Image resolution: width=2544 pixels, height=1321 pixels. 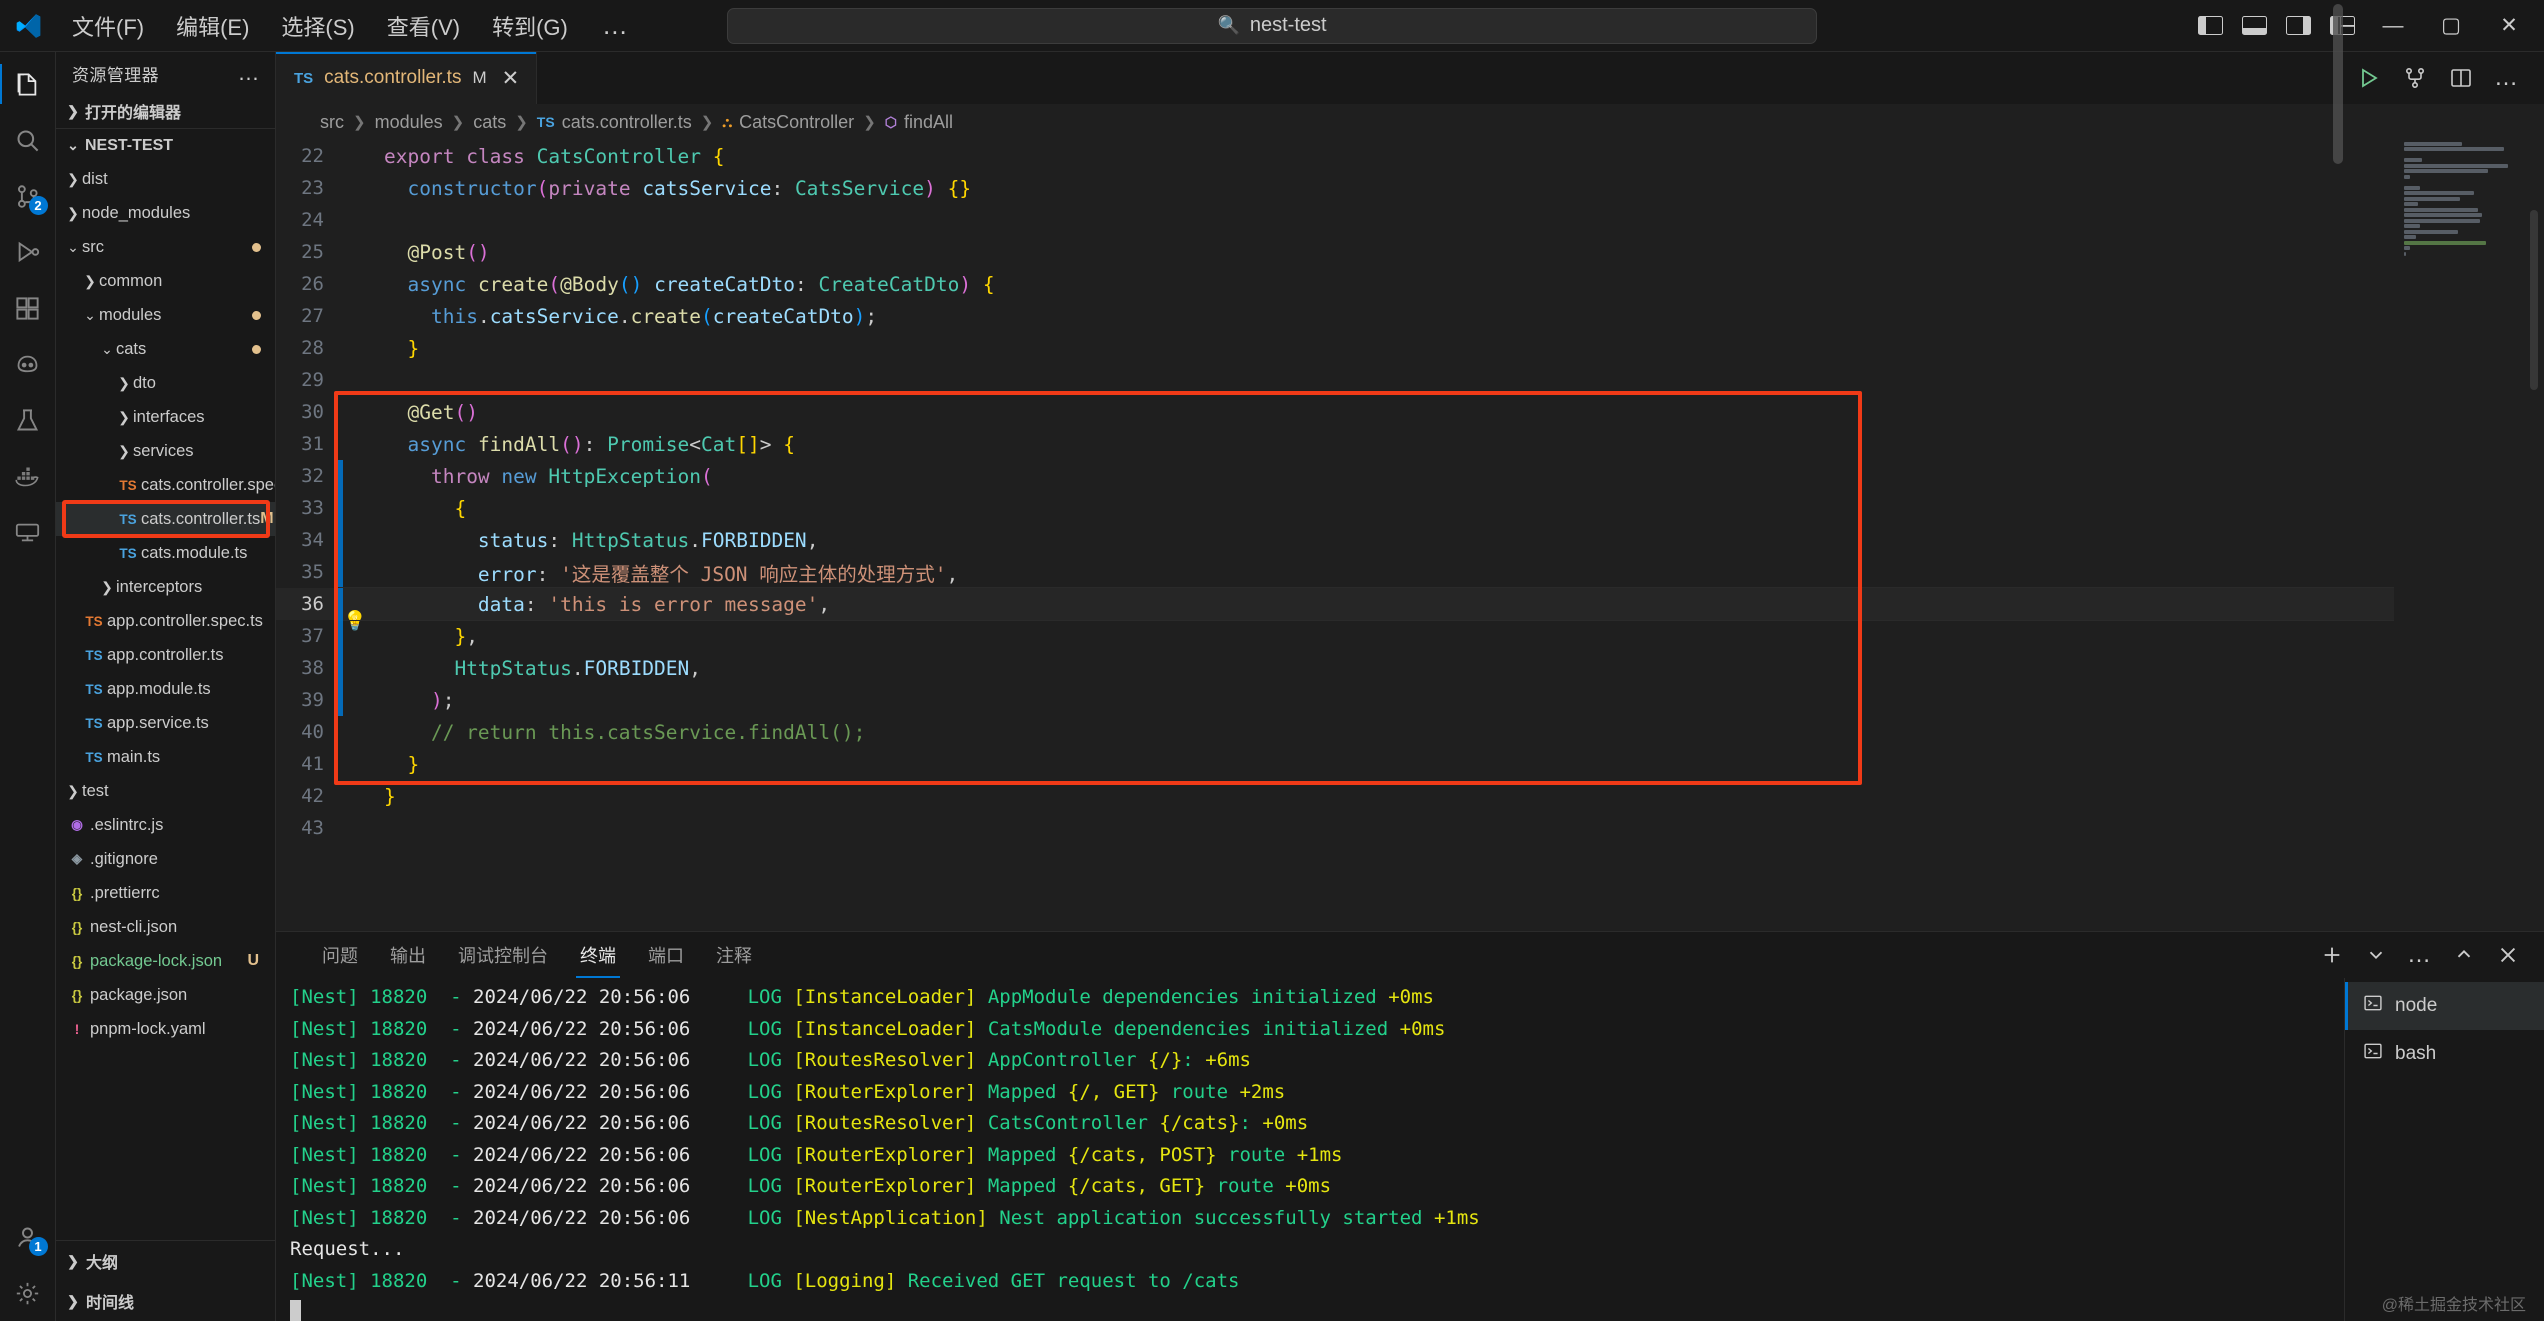 I want to click on activity-testing-icon, so click(x=28, y=420).